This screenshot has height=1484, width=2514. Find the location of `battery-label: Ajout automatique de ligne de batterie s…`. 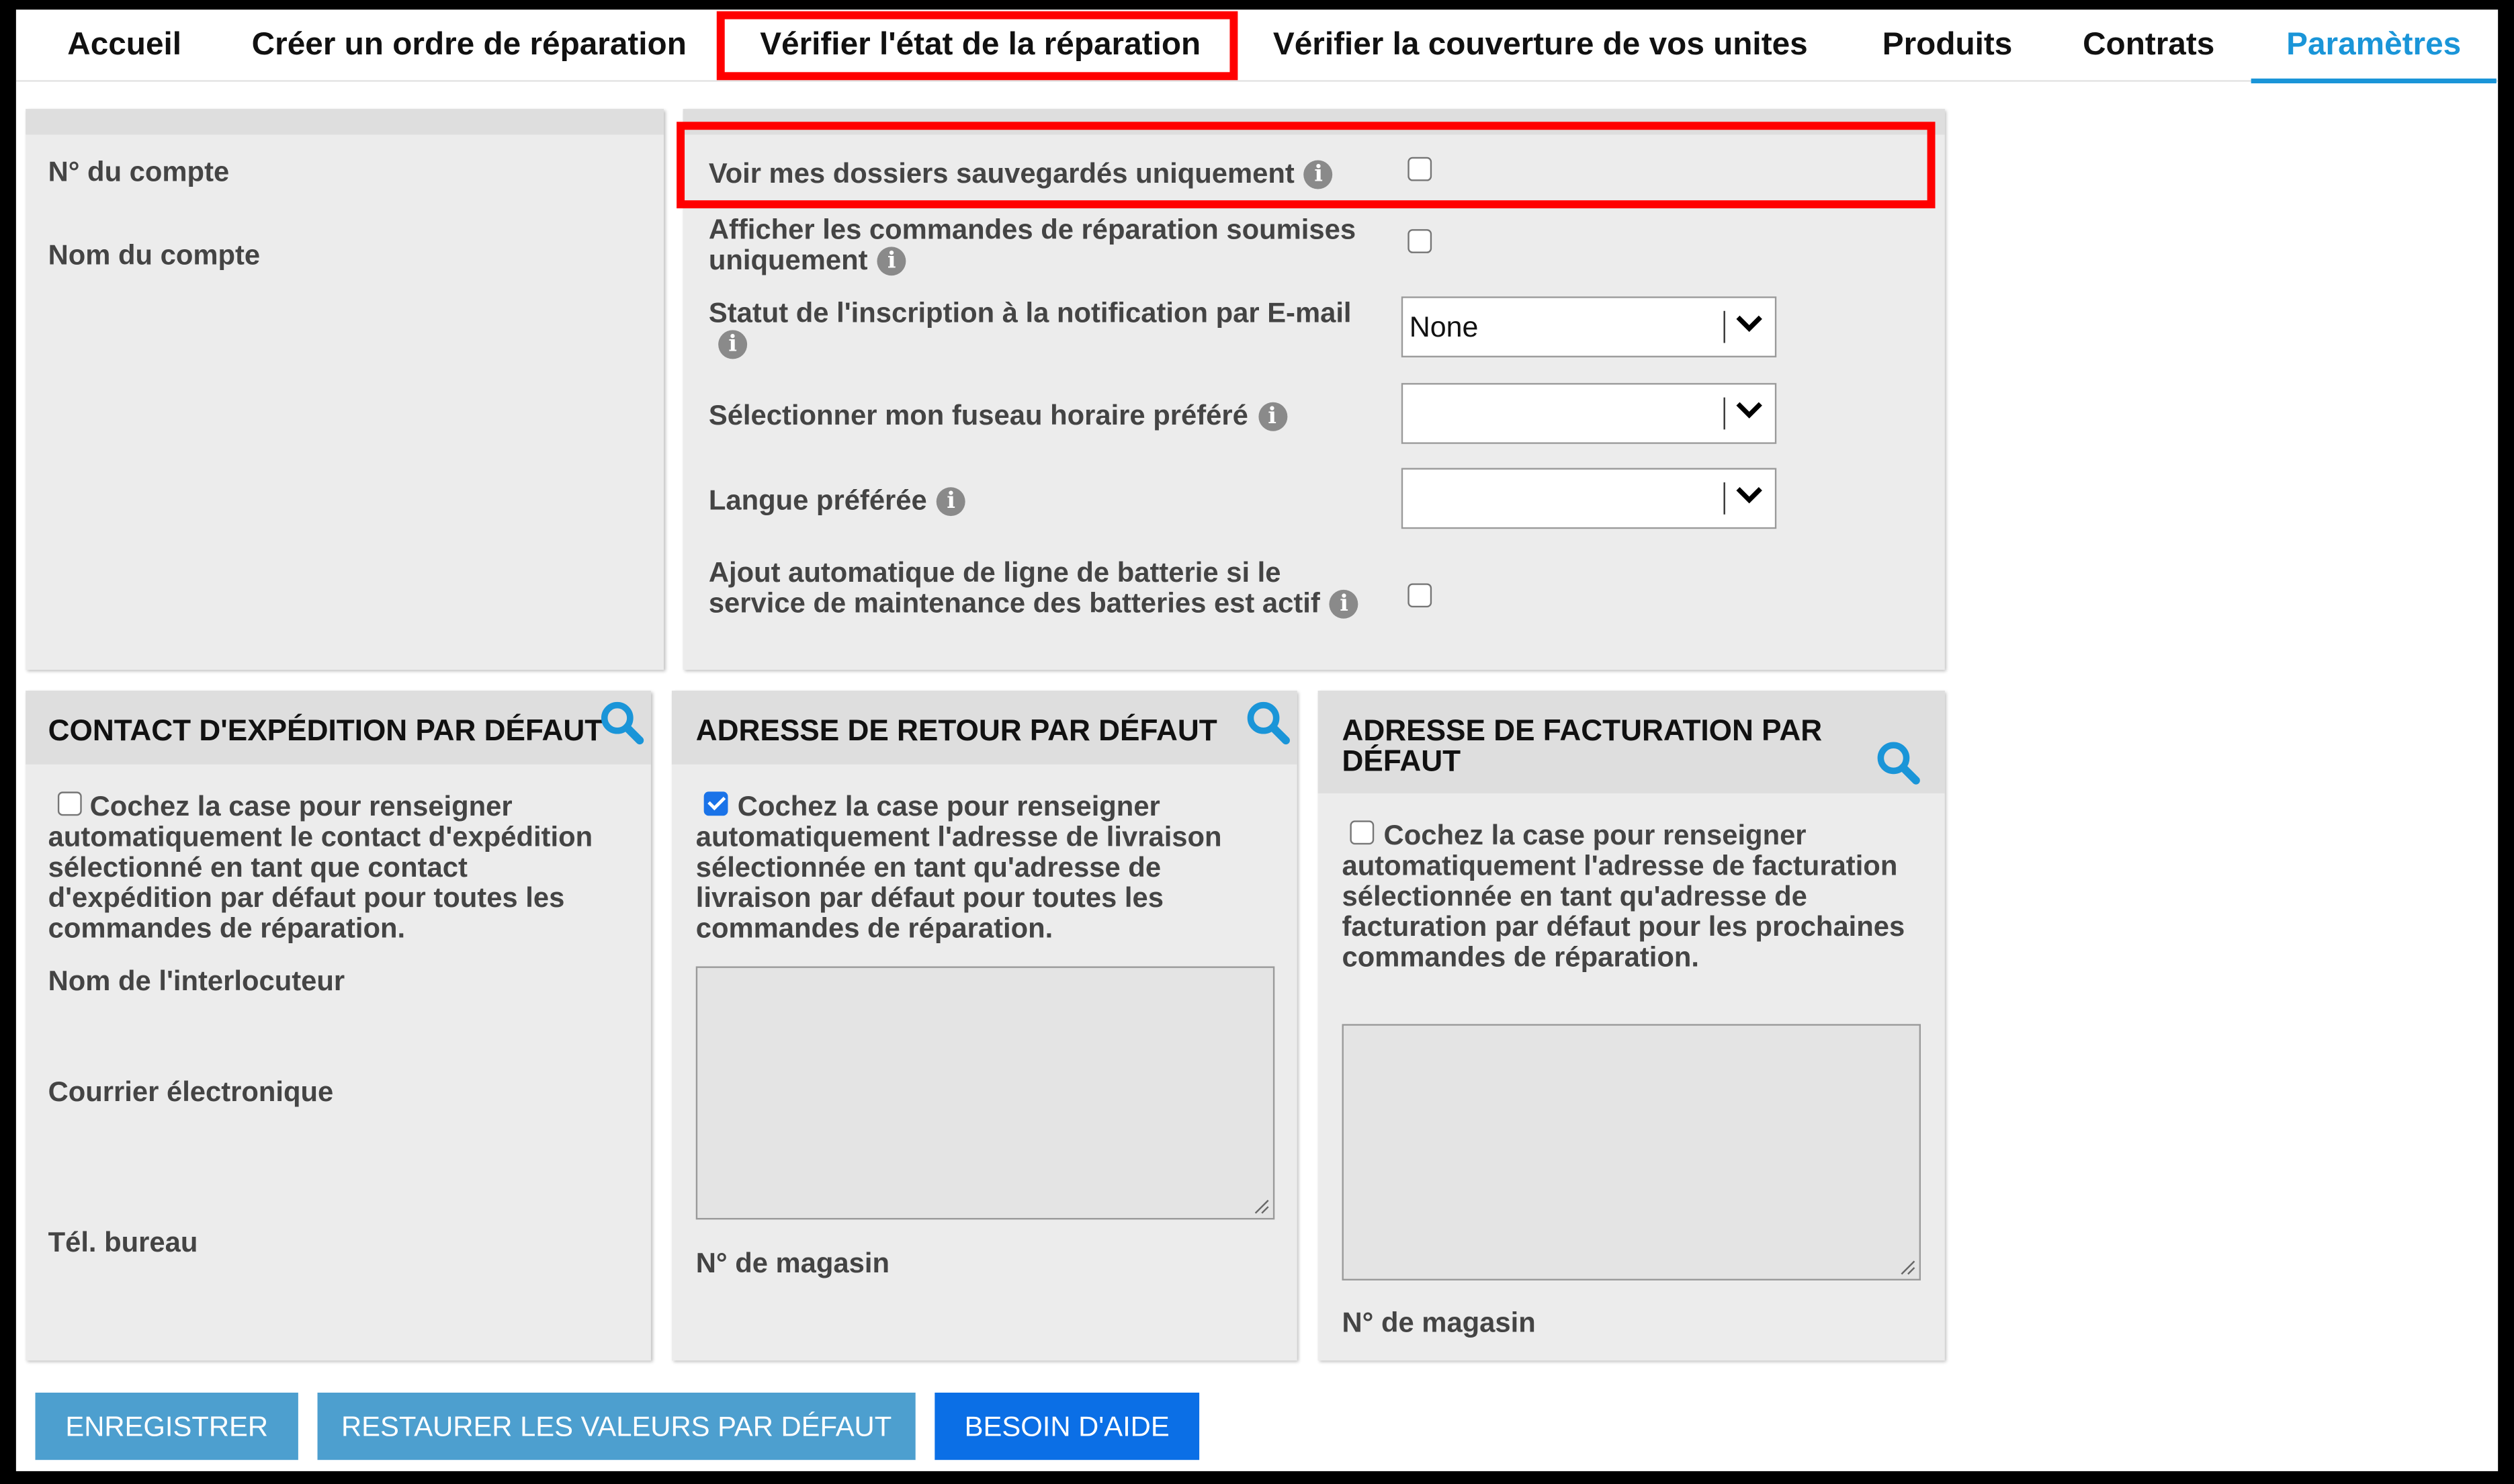

battery-label: Ajout automatique de ligne de batterie s… is located at coordinates (1045, 588).